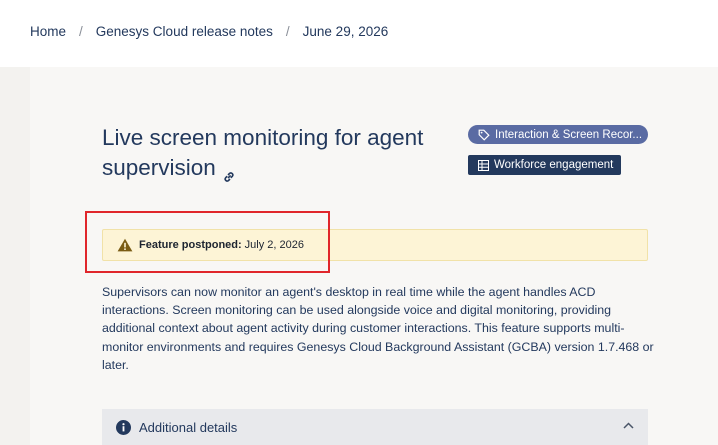 The width and height of the screenshot is (718, 445). Describe the element at coordinates (484, 135) in the screenshot. I see `tag-icon` at that location.